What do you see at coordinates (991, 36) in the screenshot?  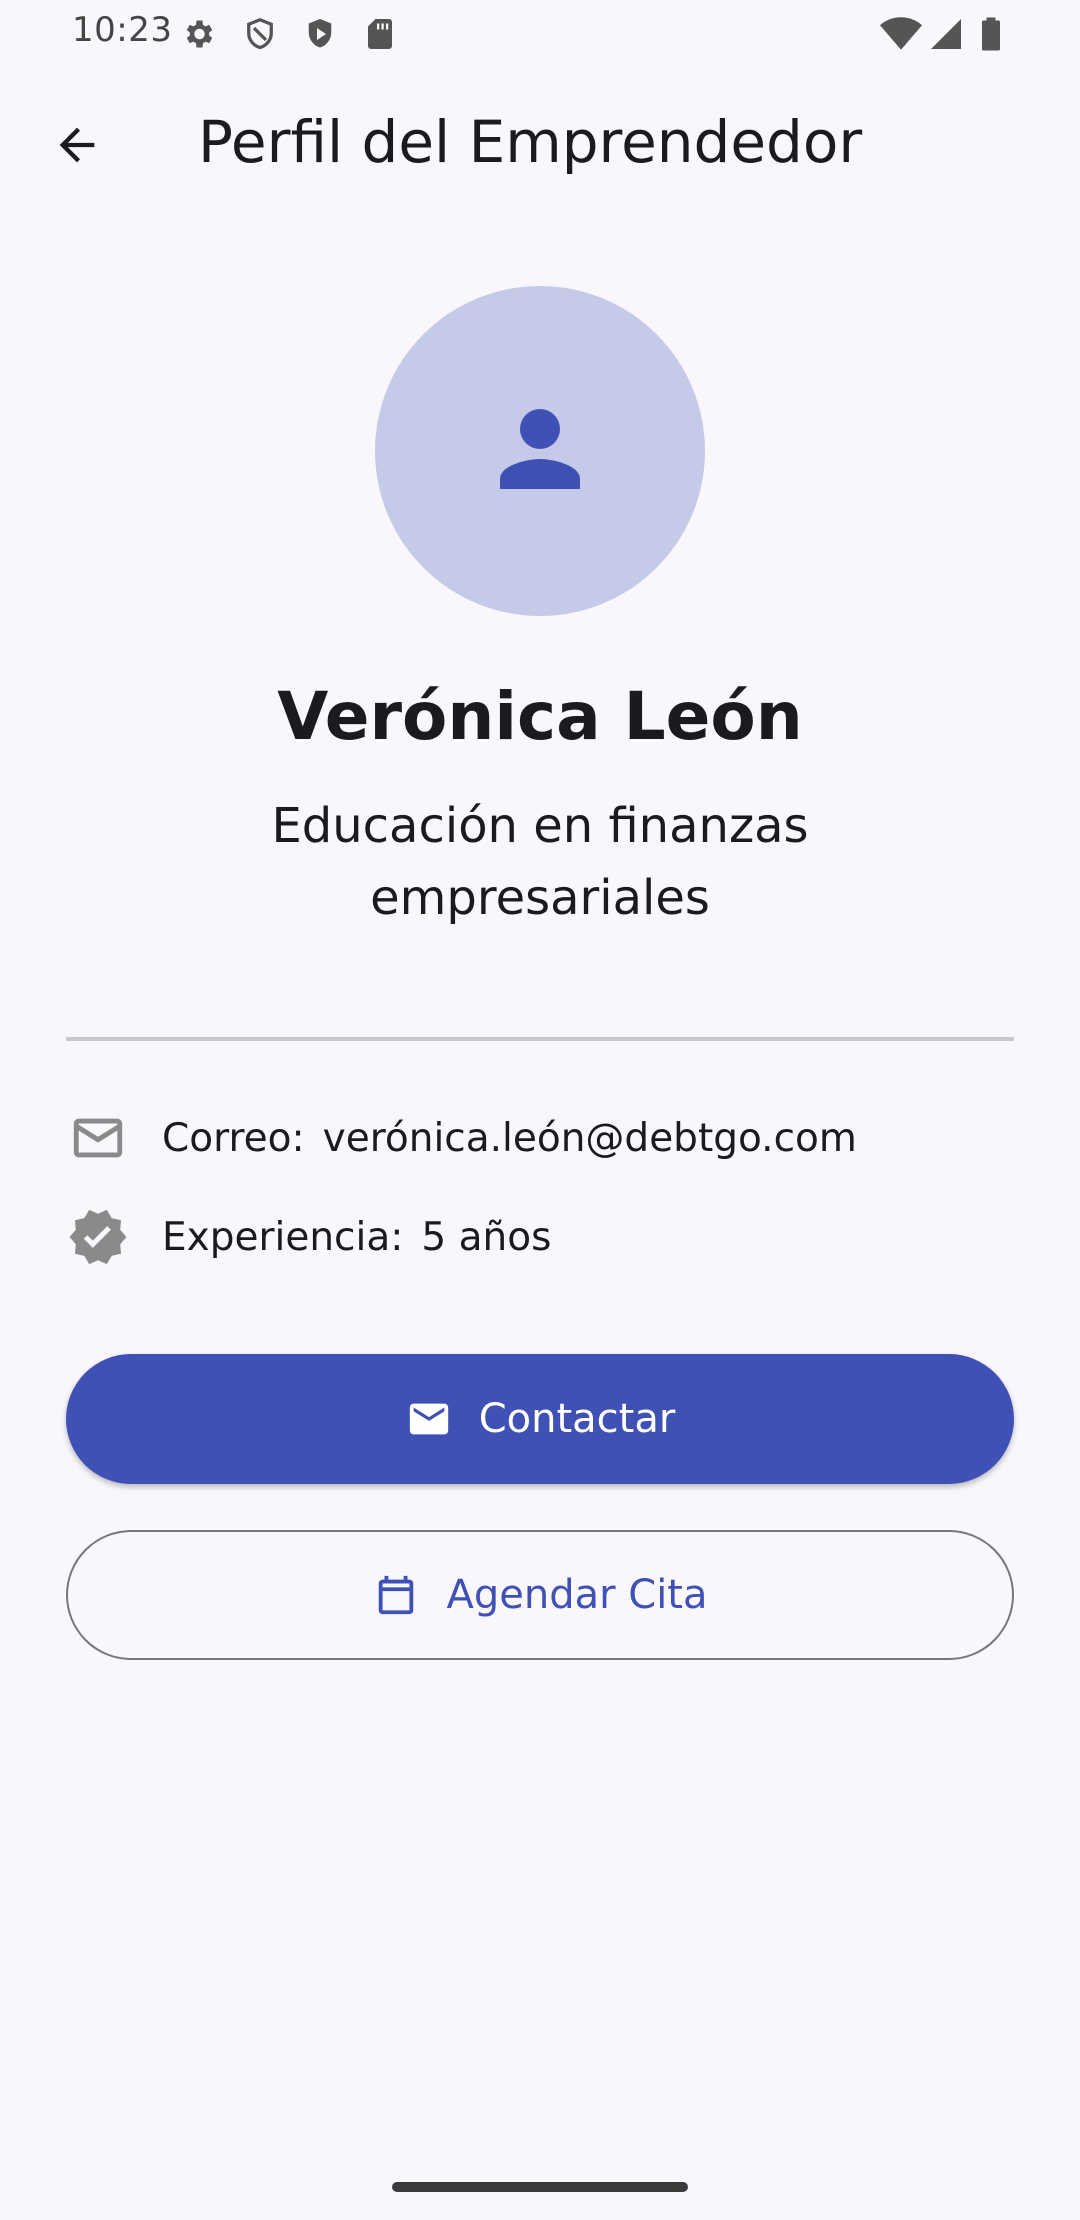 I see `battery-icon` at bounding box center [991, 36].